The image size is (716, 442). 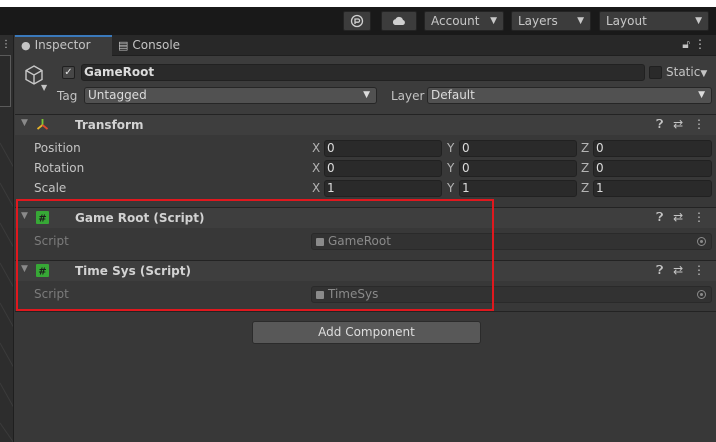 What do you see at coordinates (42, 124) in the screenshot?
I see `transform-icon` at bounding box center [42, 124].